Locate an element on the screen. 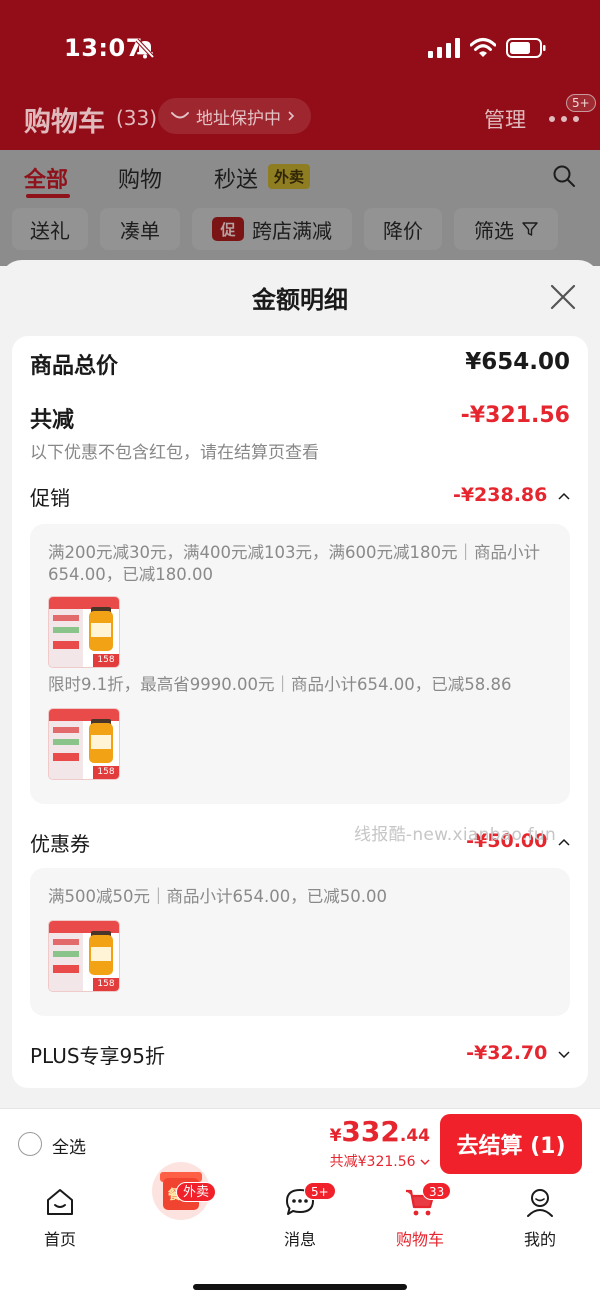 The height and width of the screenshot is (1304, 600). checkout-bar: 全选 ¥332.44 共减¥321.56 去结算 (1) is located at coordinates (300, 1143).